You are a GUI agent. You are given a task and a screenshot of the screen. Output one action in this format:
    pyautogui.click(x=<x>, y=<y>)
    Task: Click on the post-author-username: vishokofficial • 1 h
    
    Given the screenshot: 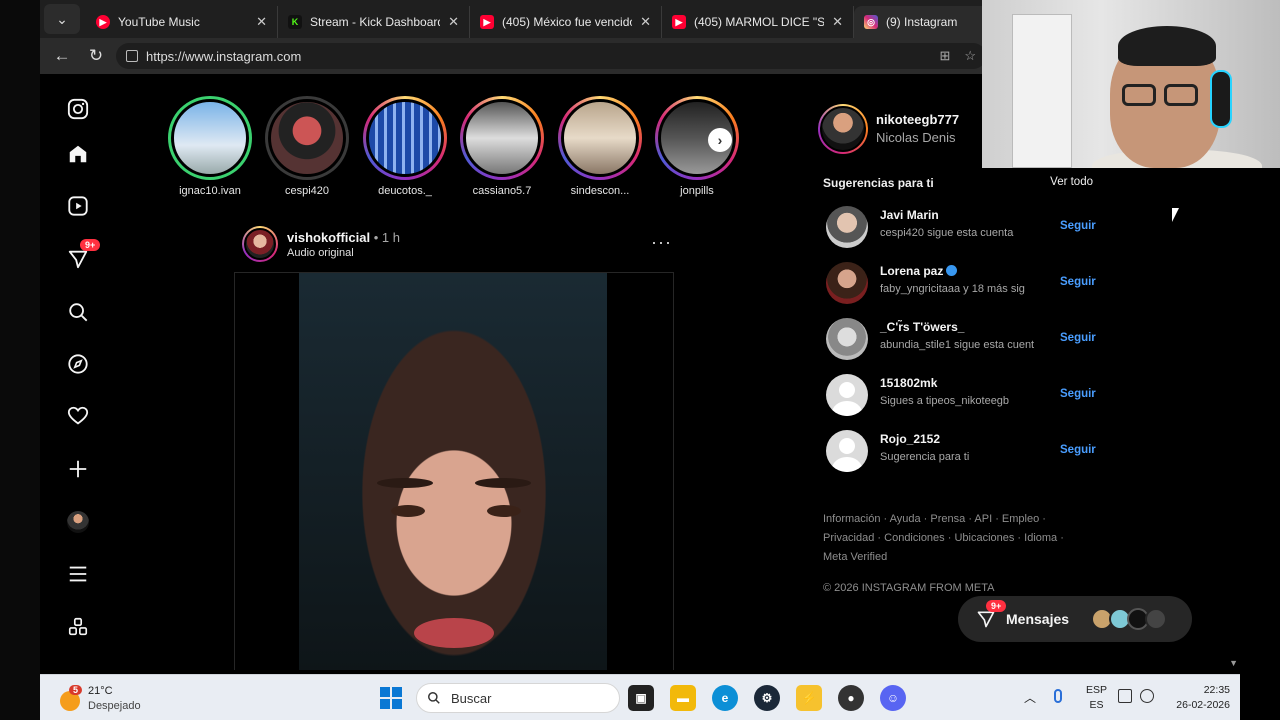 What is the action you would take?
    pyautogui.click(x=343, y=237)
    